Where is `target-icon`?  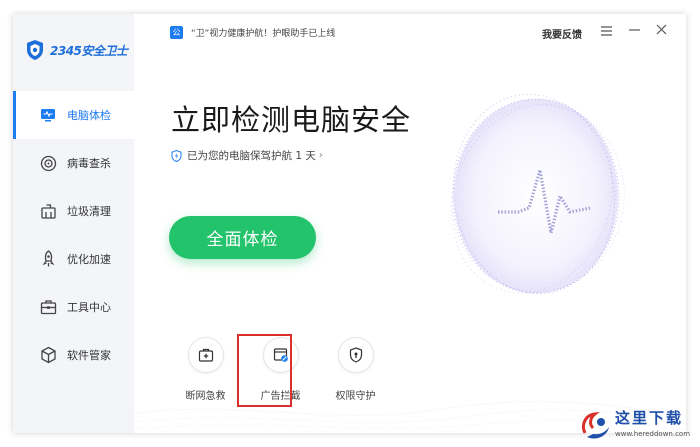
target-icon is located at coordinates (48, 163).